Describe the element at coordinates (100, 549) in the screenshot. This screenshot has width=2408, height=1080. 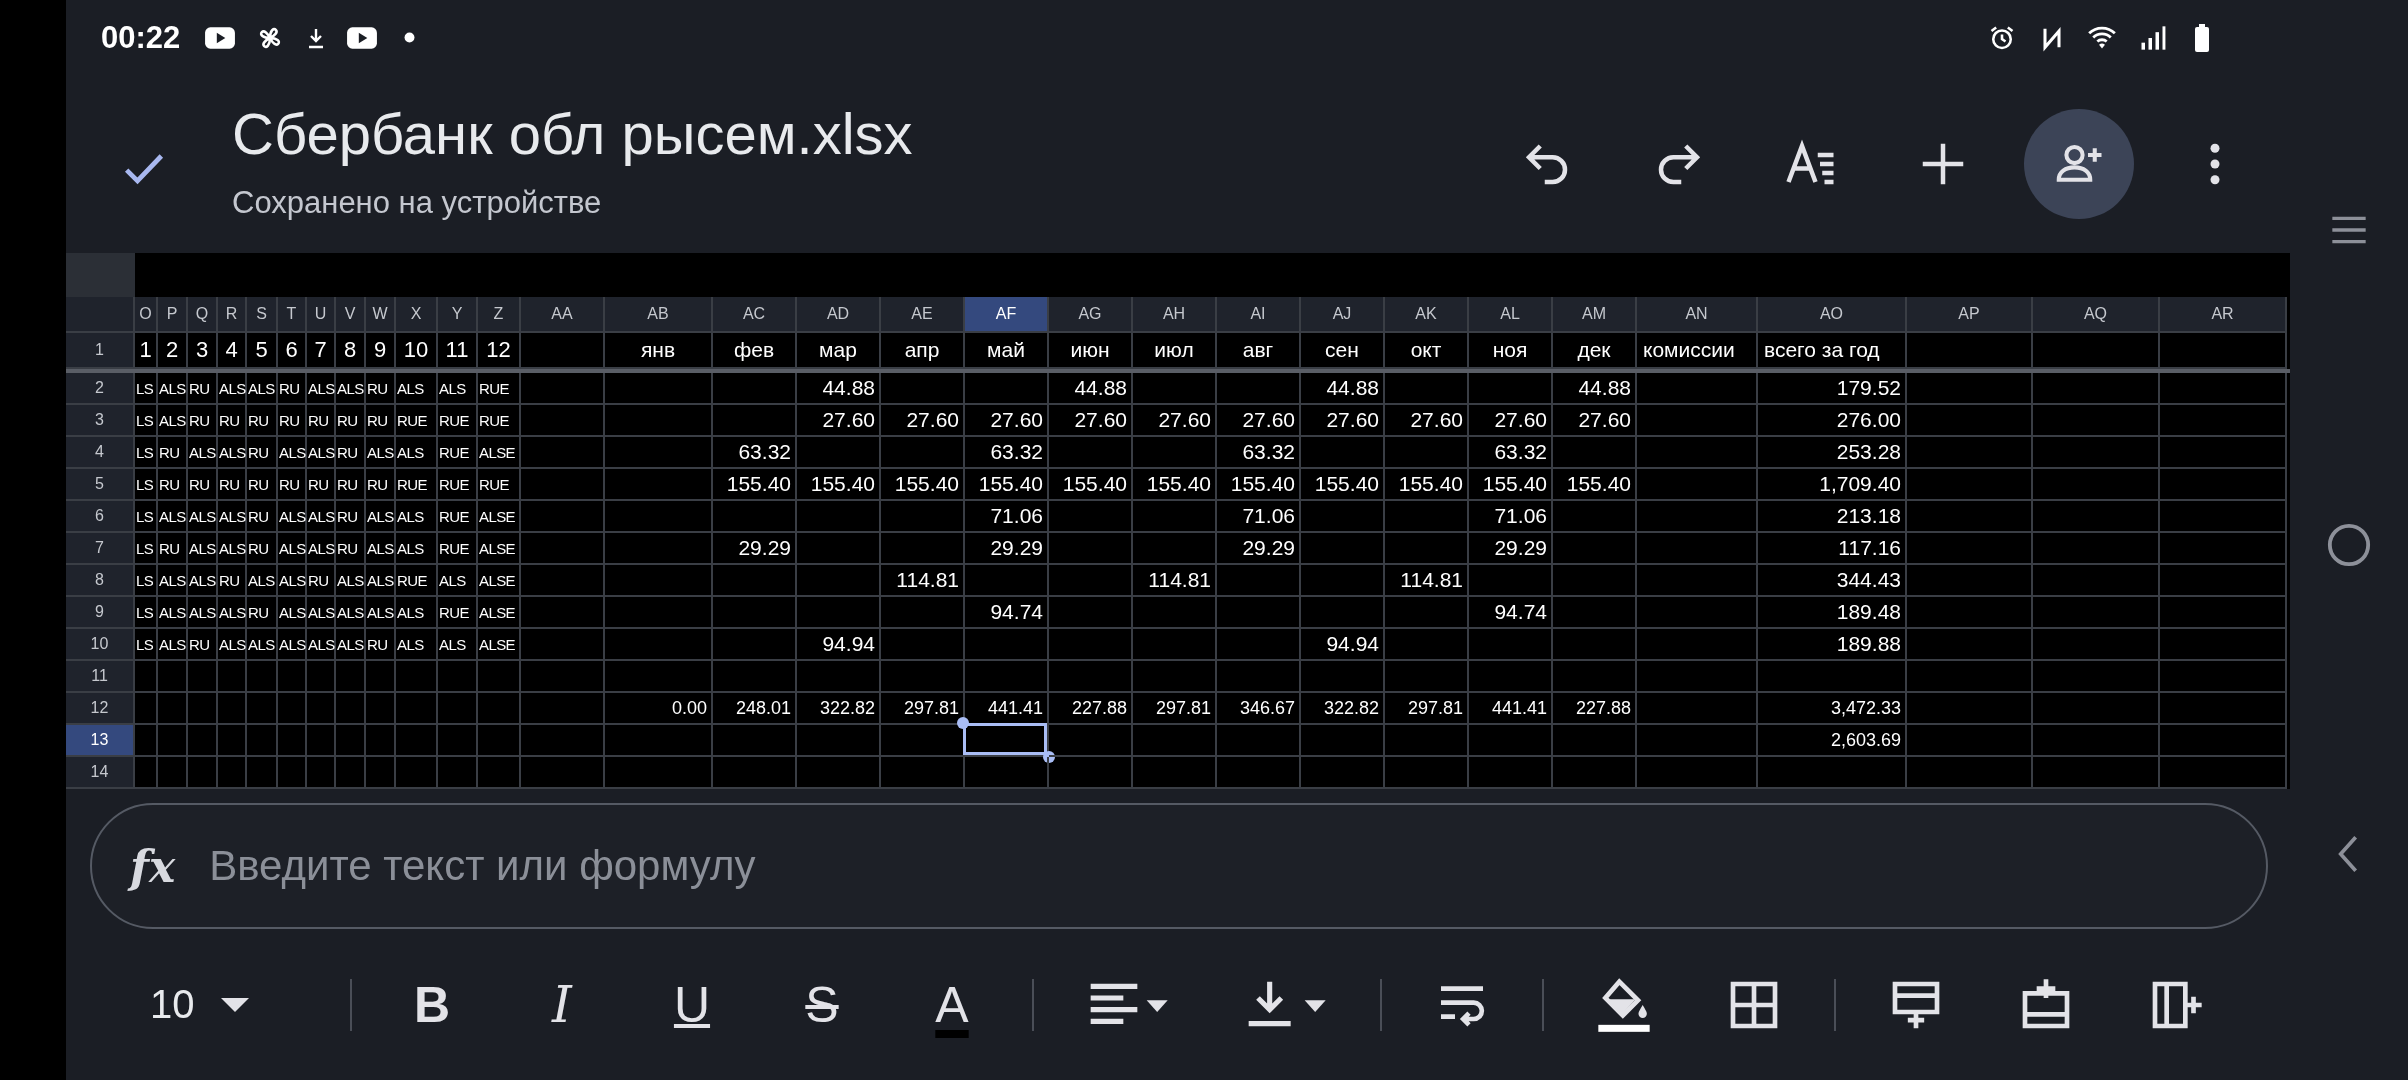
I see `row-header: 7` at that location.